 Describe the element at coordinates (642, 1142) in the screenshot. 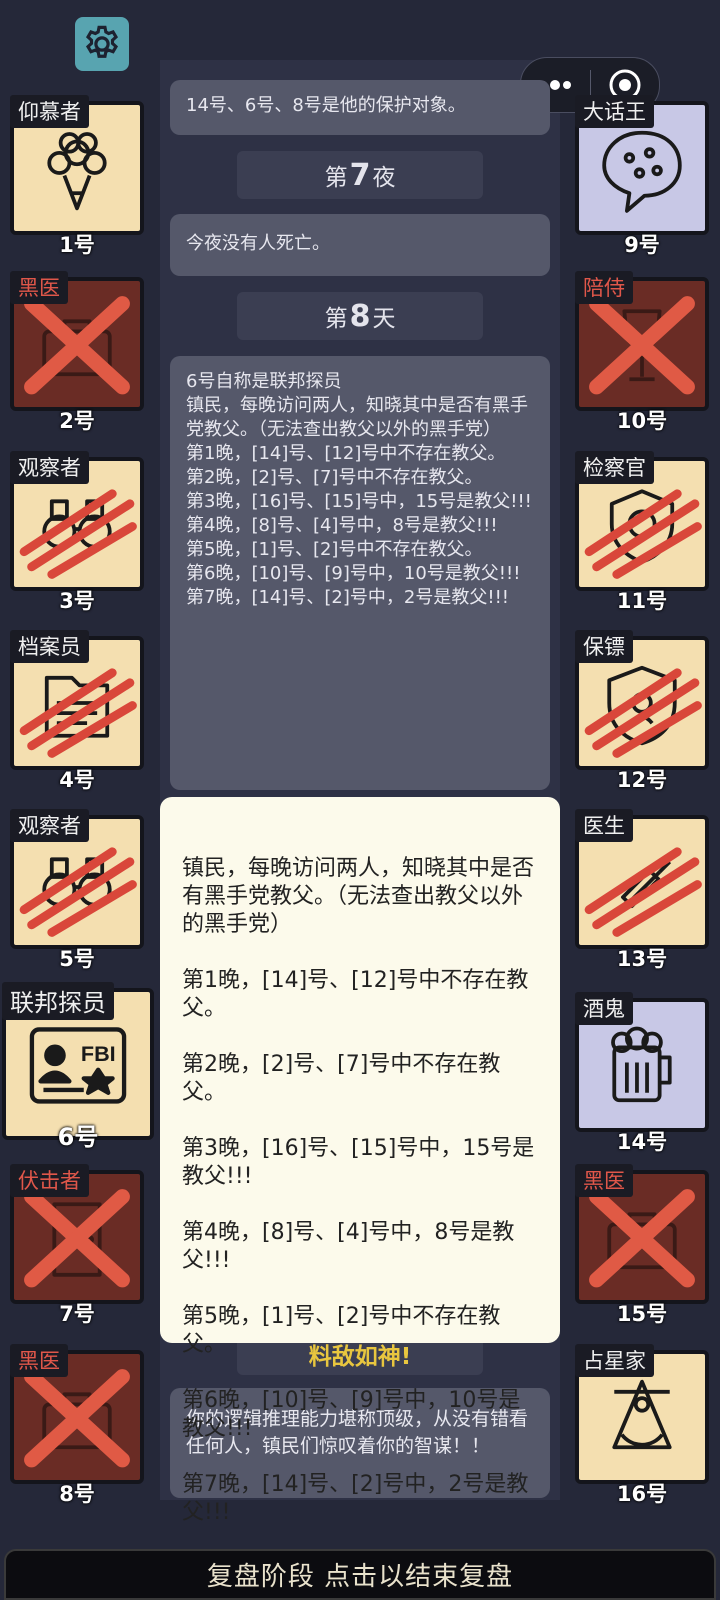

I see `player-number-label: 14号` at that location.